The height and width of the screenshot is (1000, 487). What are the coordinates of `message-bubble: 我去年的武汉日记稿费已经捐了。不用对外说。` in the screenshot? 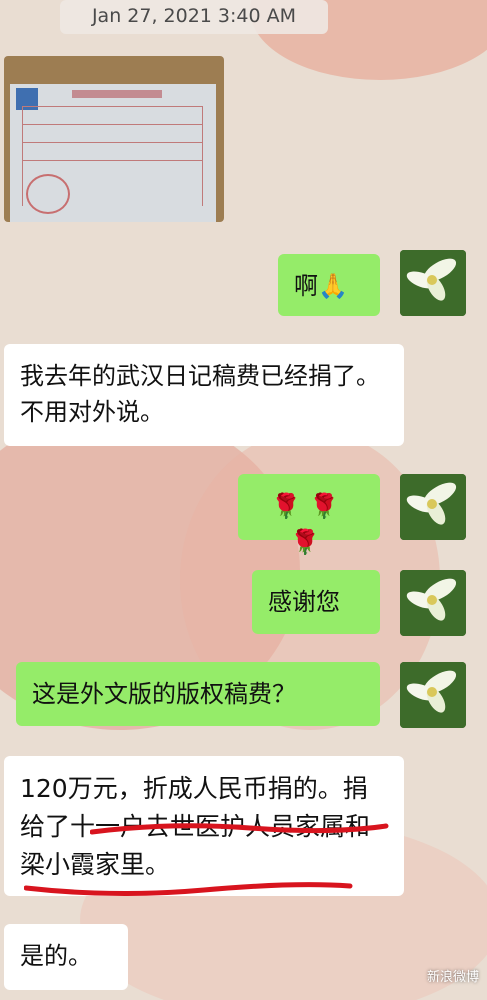 It's located at (204, 395).